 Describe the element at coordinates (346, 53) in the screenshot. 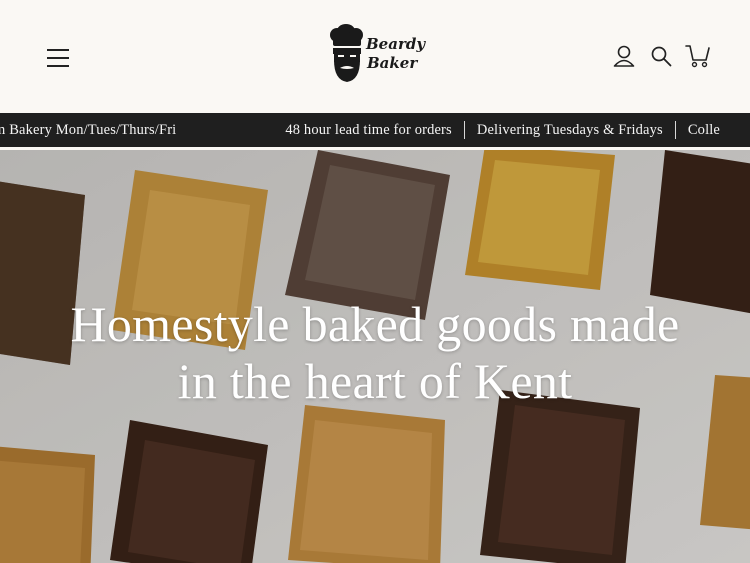

I see `baker-face-icon` at that location.